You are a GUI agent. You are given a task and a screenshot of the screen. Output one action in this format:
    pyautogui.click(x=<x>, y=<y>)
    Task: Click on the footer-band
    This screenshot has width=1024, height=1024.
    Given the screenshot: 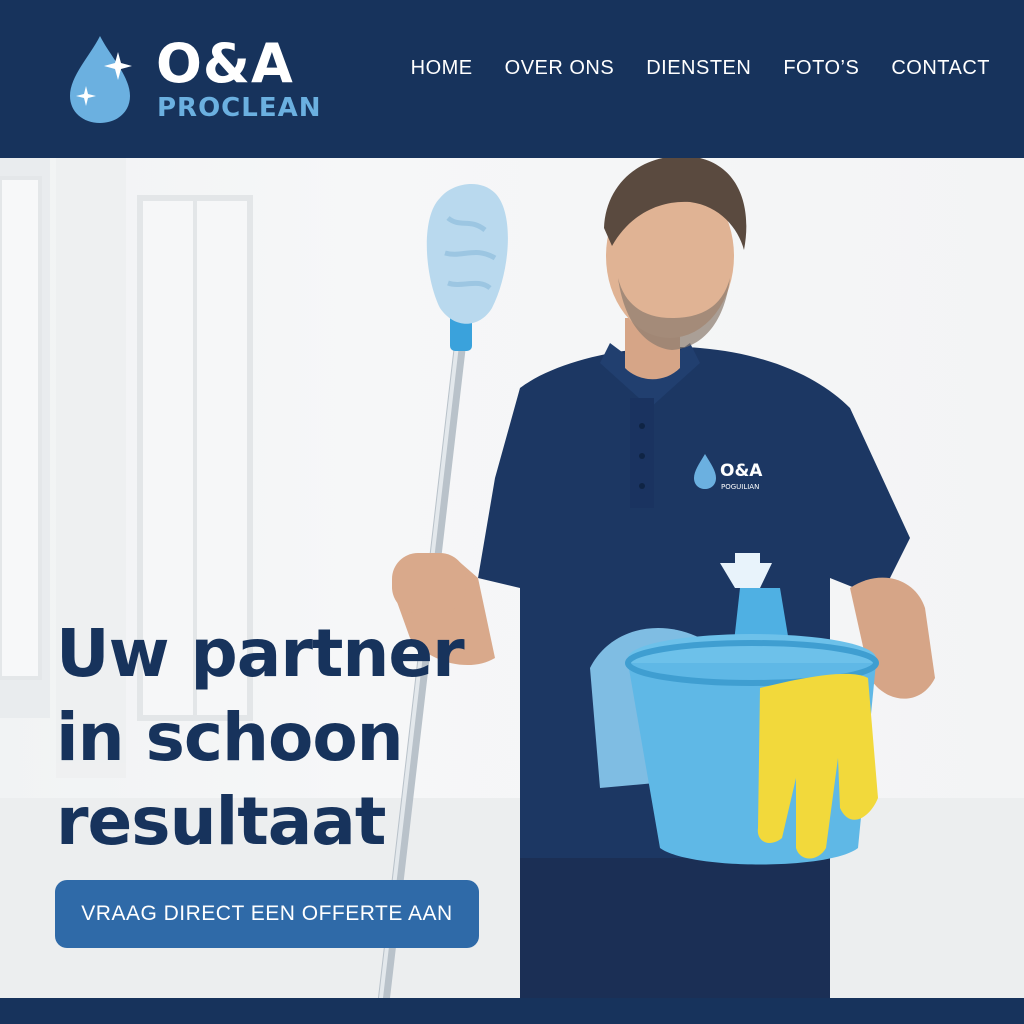 What is the action you would take?
    pyautogui.click(x=512, y=1011)
    